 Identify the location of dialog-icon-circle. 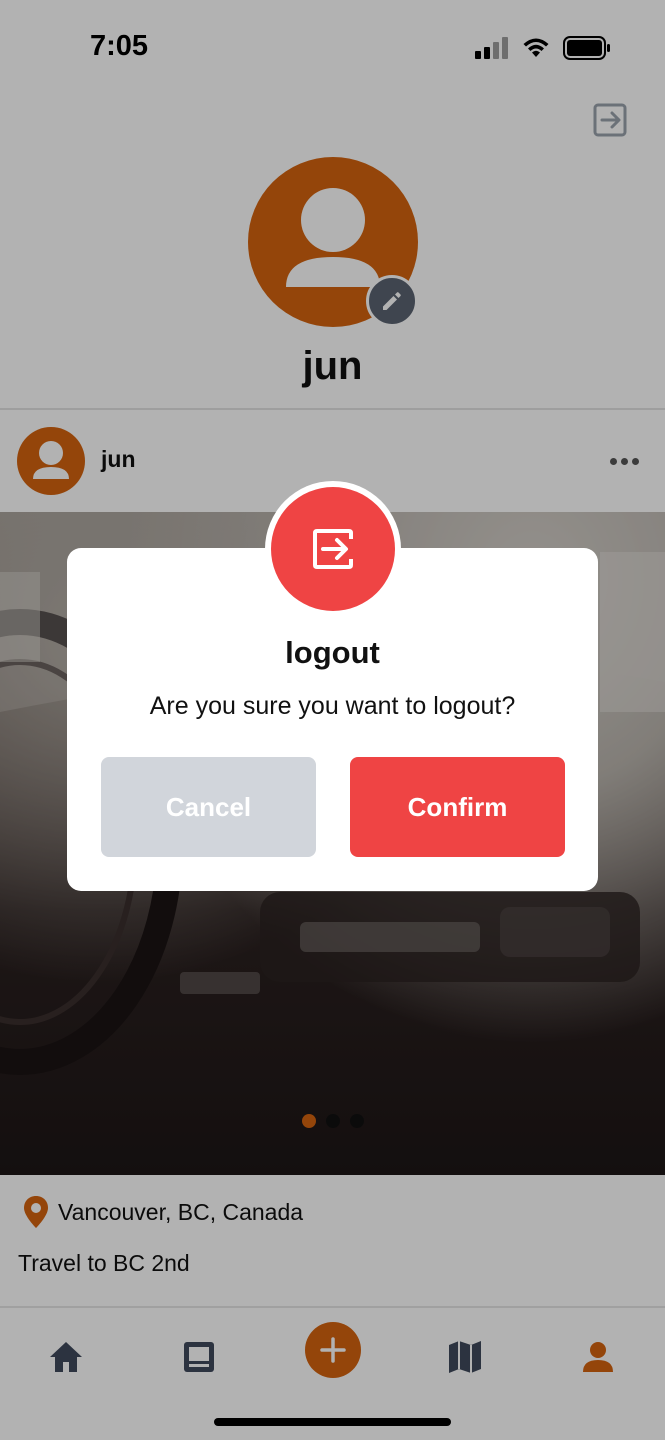
(333, 549).